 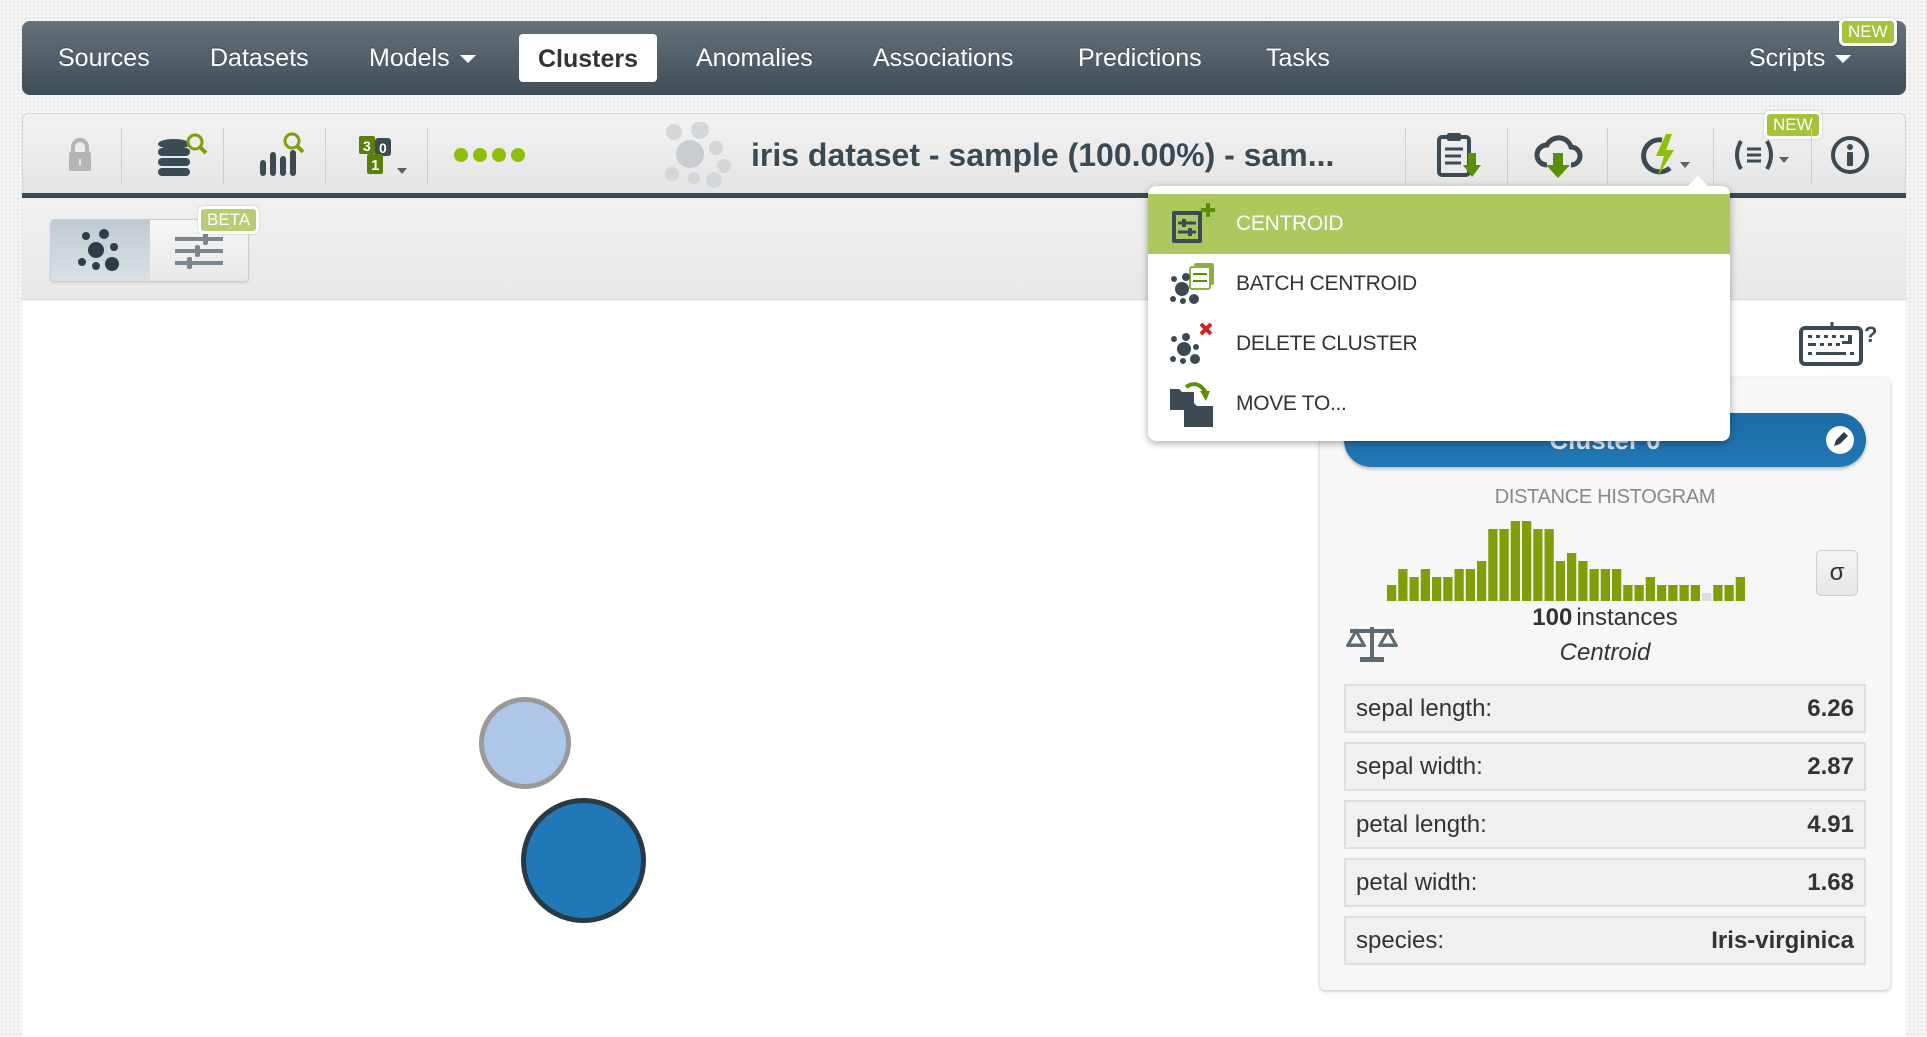 I want to click on status-dots-icon, so click(x=489, y=155).